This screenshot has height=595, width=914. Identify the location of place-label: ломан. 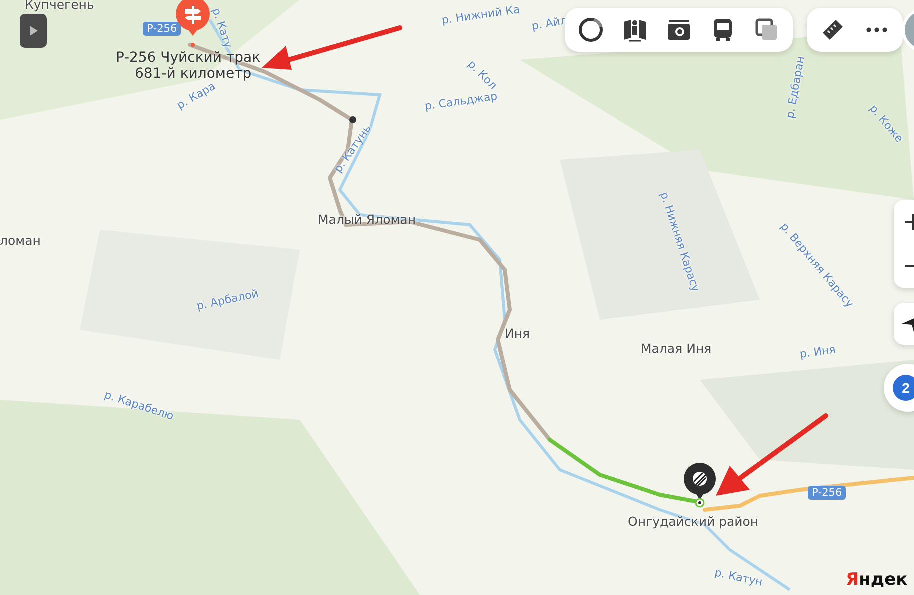
(20, 240).